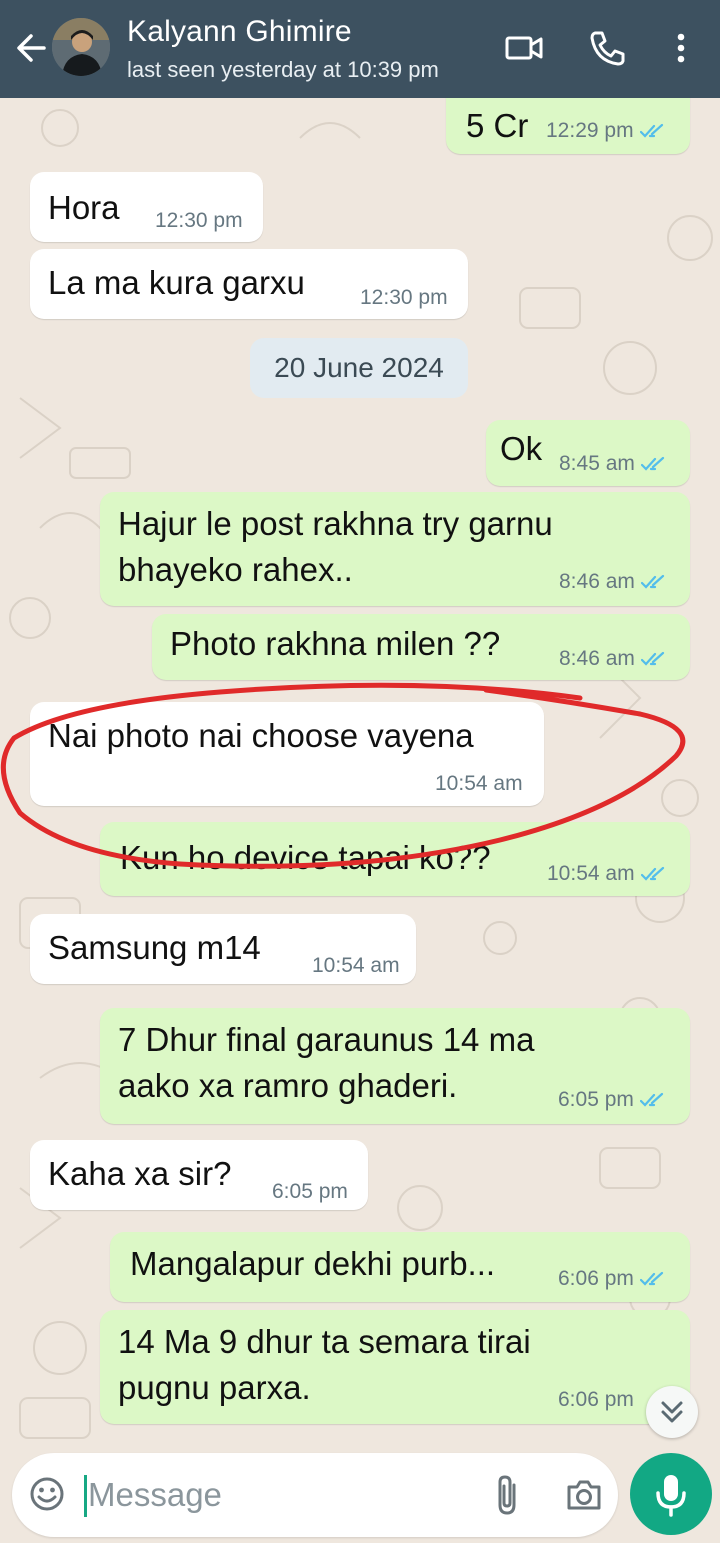 Image resolution: width=720 pixels, height=1543 pixels. What do you see at coordinates (154, 947) in the screenshot?
I see `message-text: Samsung m14` at bounding box center [154, 947].